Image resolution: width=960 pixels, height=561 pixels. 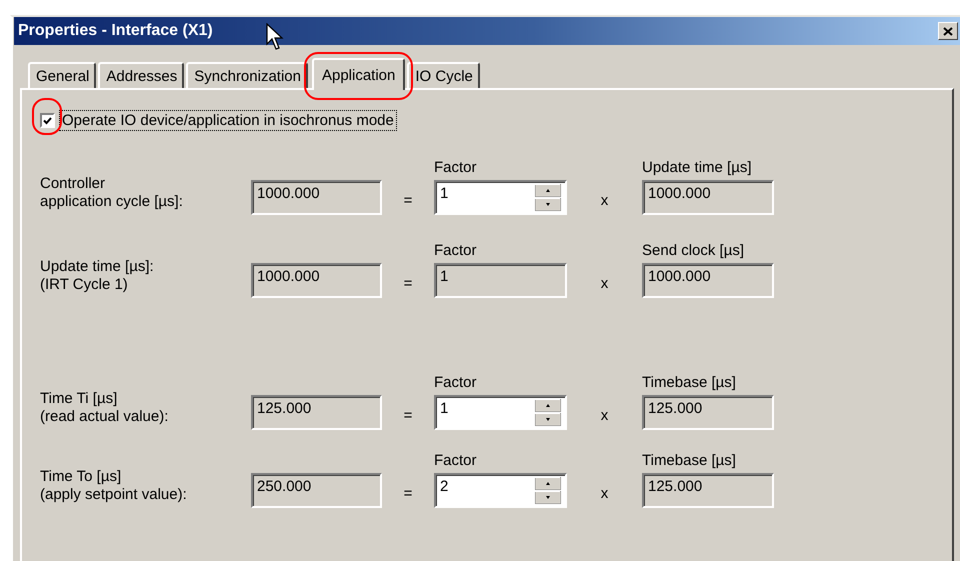 What do you see at coordinates (443, 76) in the screenshot?
I see `tab: IO Cycle` at bounding box center [443, 76].